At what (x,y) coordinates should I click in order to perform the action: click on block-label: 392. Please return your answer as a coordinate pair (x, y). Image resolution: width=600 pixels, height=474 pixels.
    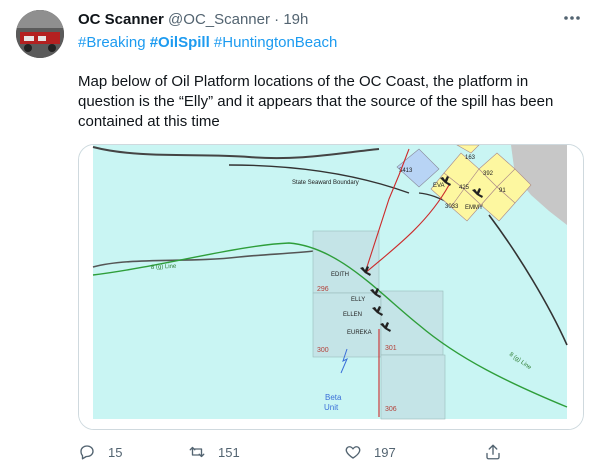
    Looking at the image, I should click on (488, 174).